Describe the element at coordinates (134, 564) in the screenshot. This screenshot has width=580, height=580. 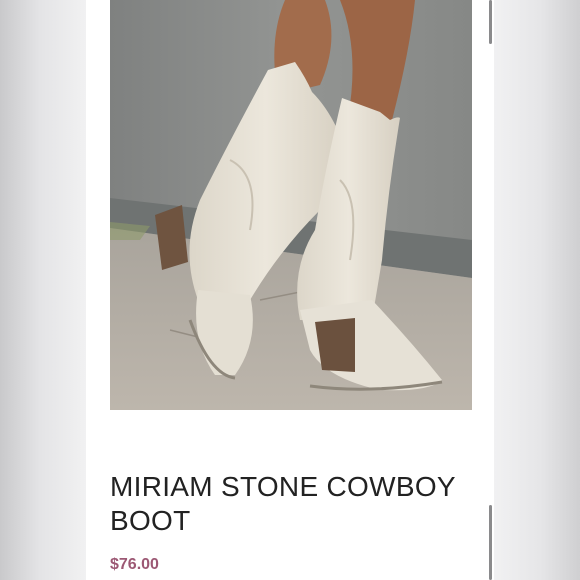
I see `product-price: $76.00` at that location.